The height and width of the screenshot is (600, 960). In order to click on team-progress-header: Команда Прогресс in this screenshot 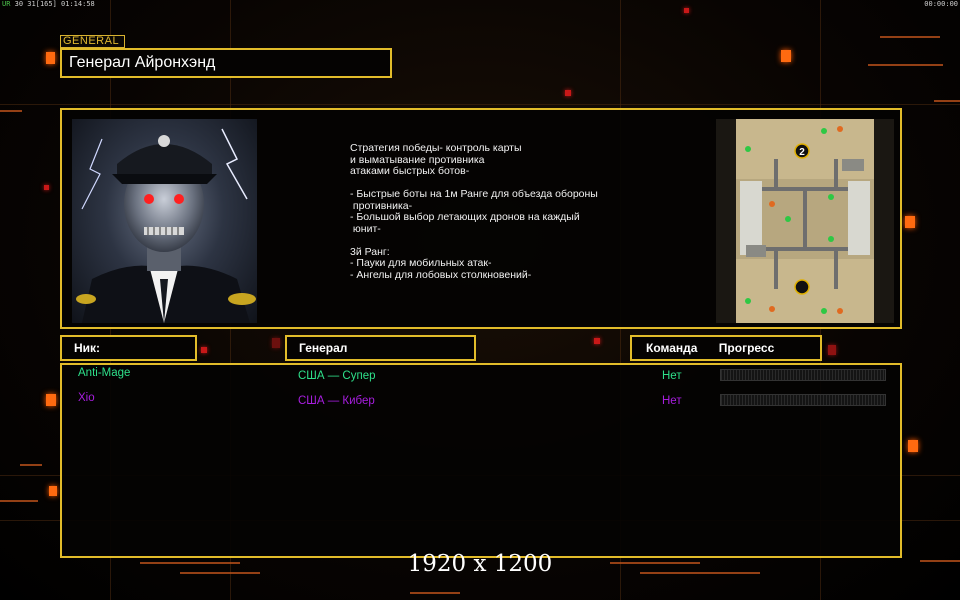, I will do `click(726, 348)`.